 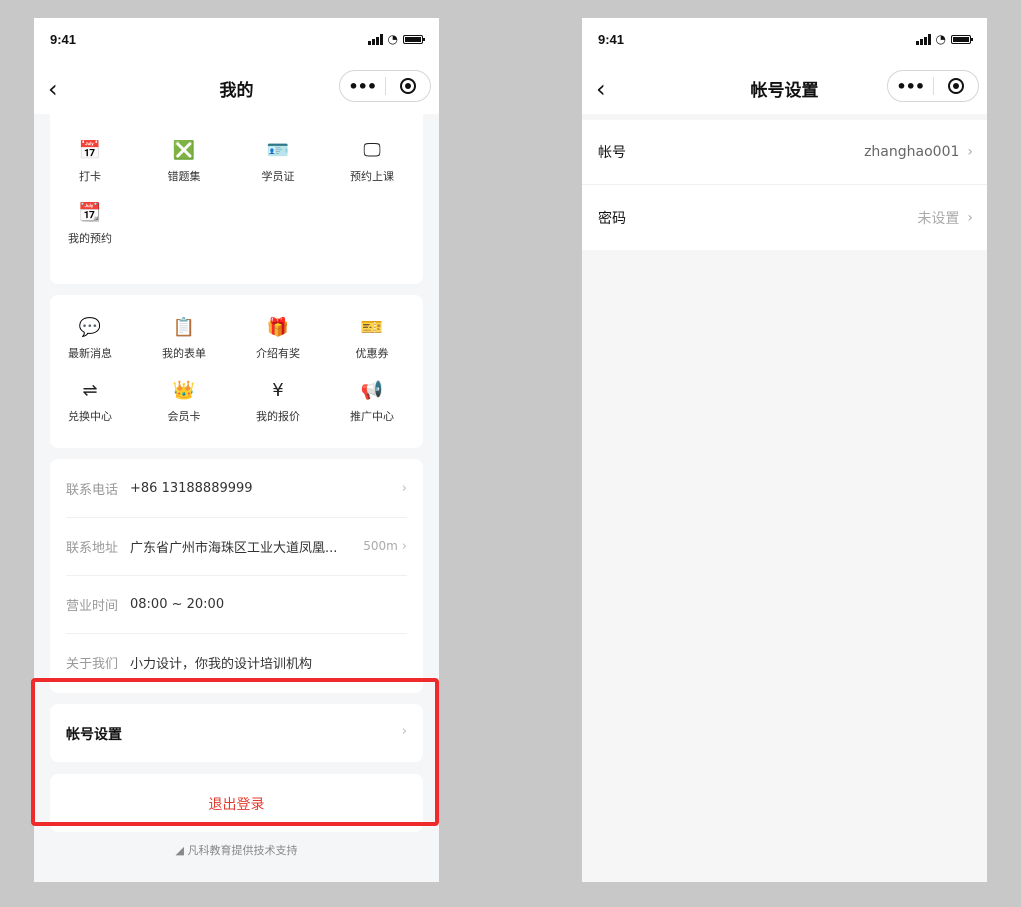 I want to click on grid-item-label: 优惠券, so click(x=372, y=353).